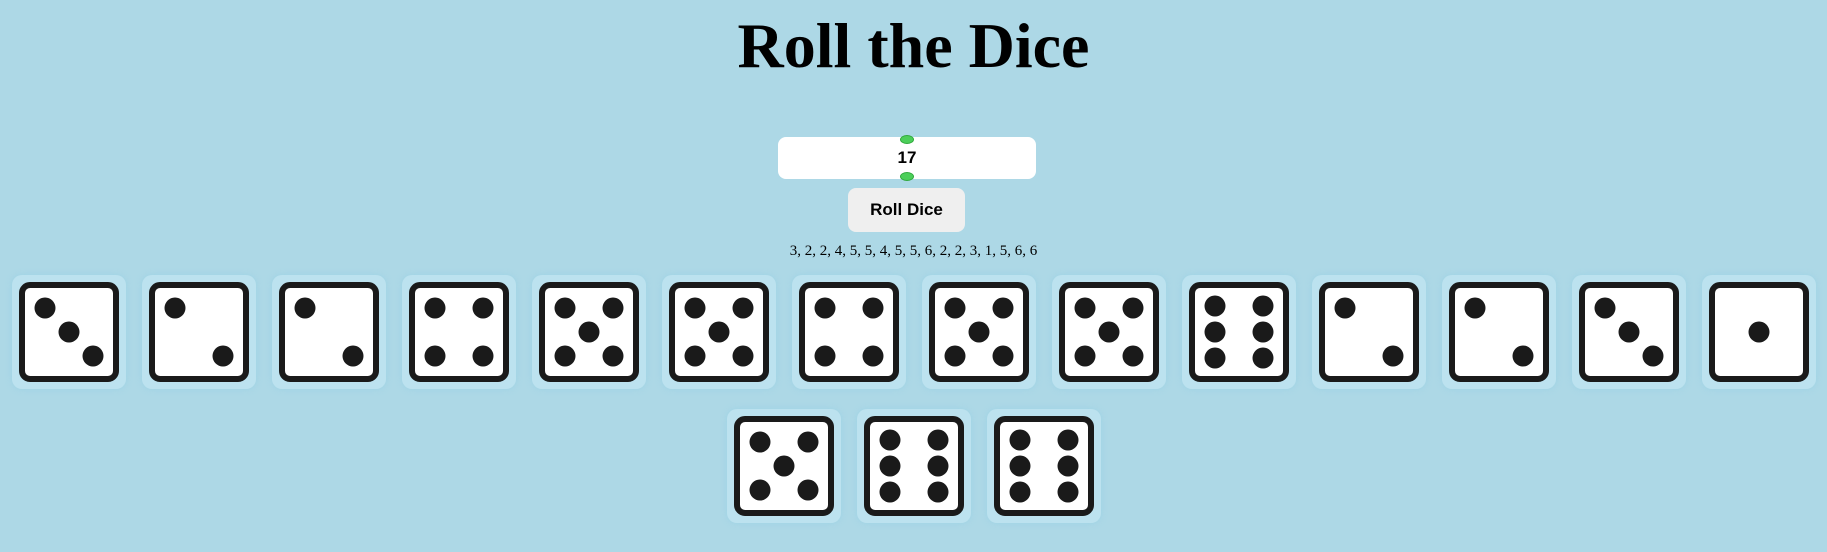 The height and width of the screenshot is (552, 1827). Describe the element at coordinates (913, 45) in the screenshot. I see `page-title: Roll the Dice` at that location.